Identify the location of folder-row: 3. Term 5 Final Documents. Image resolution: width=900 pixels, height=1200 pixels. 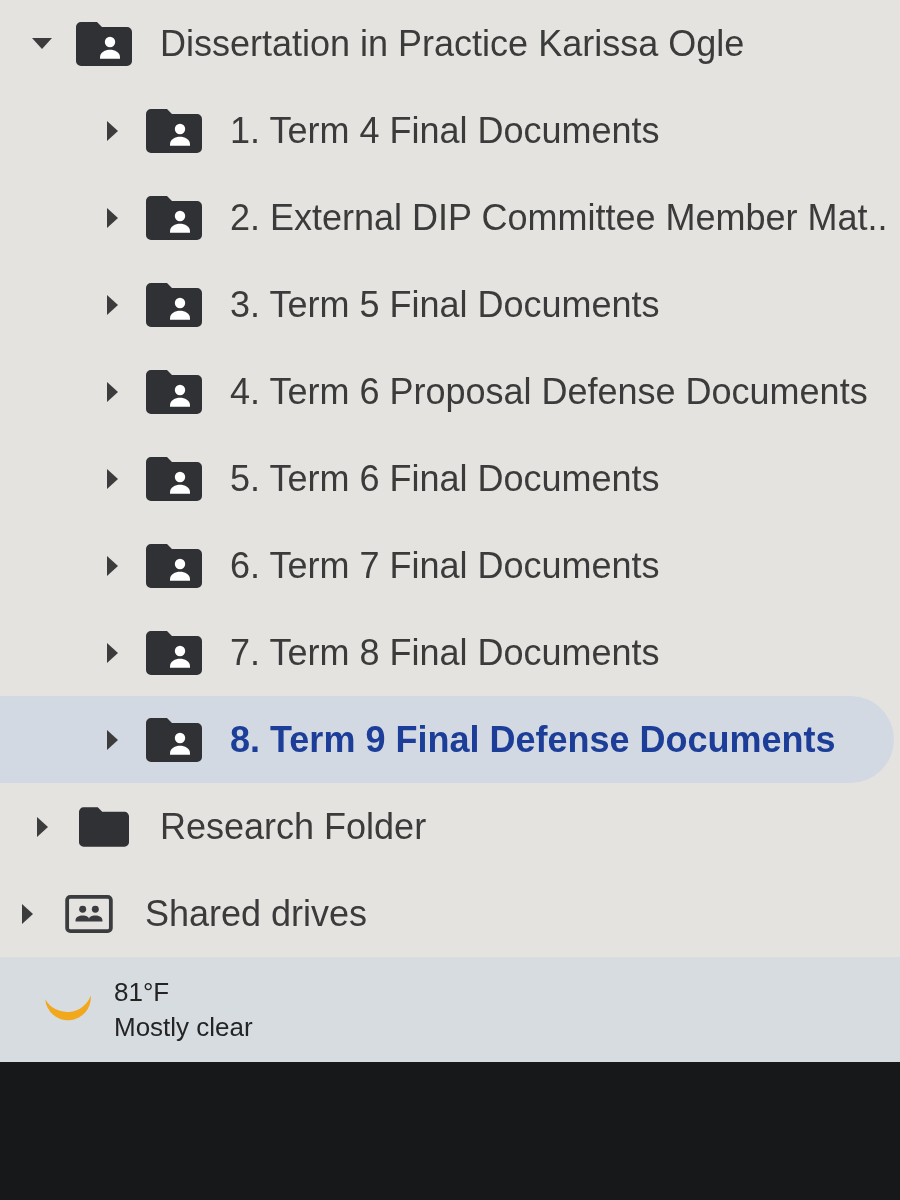
(447, 304).